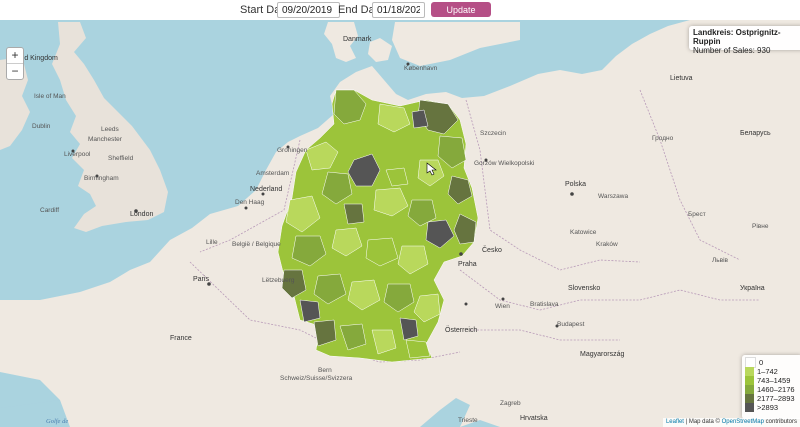 This screenshot has height=427, width=800. I want to click on label-bratislava: Bratislava, so click(544, 304).